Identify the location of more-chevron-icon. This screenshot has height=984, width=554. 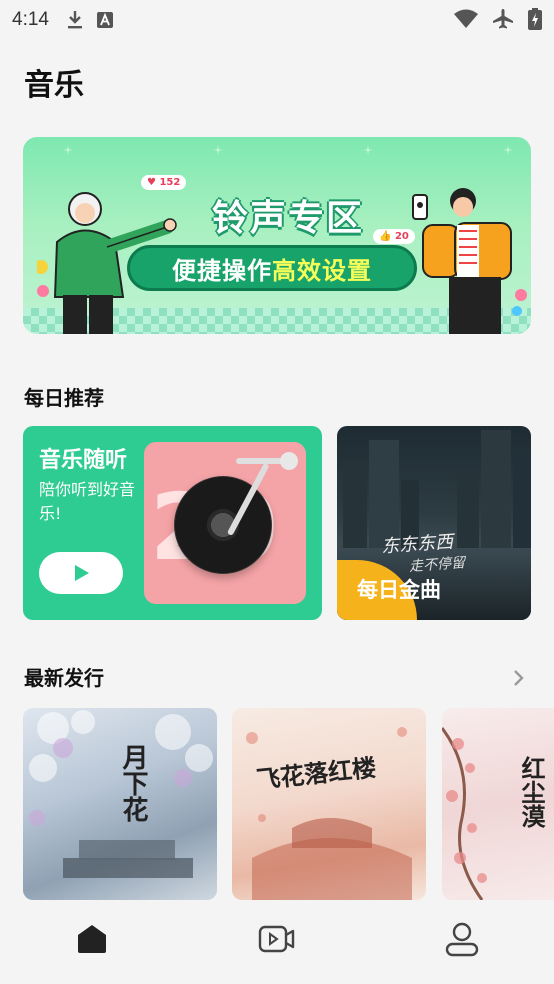
(519, 680).